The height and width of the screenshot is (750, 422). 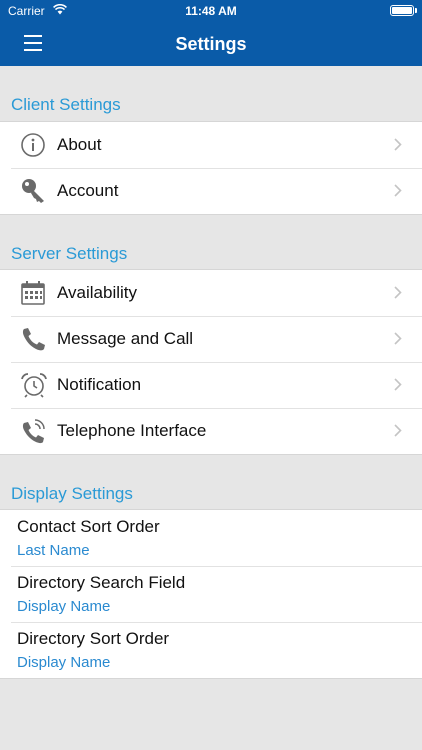 I want to click on navigation-bar: Settings, so click(x=211, y=44).